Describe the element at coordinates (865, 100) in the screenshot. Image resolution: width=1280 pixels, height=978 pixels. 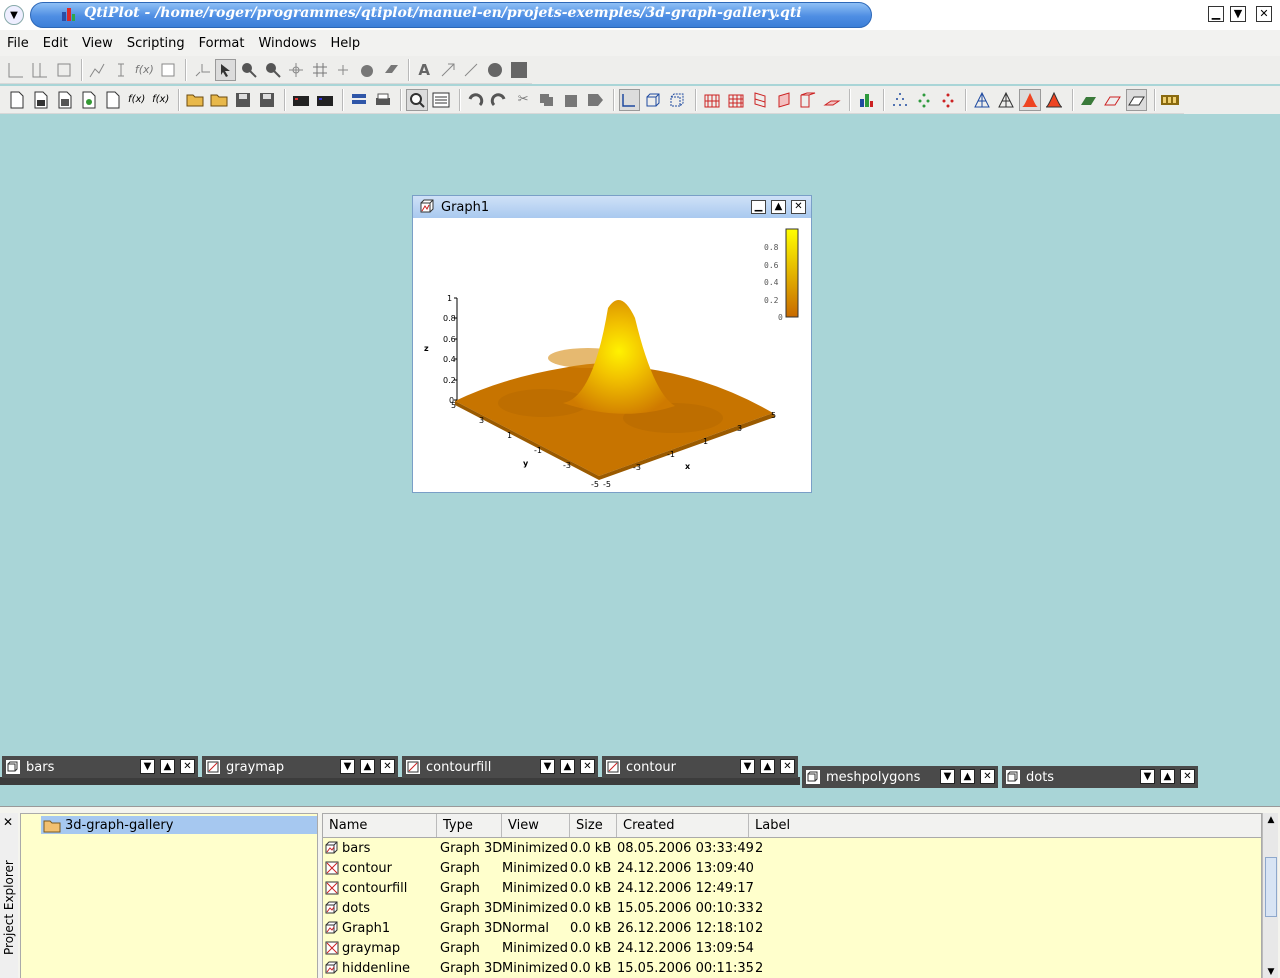
I see `bars-plot-icon` at that location.